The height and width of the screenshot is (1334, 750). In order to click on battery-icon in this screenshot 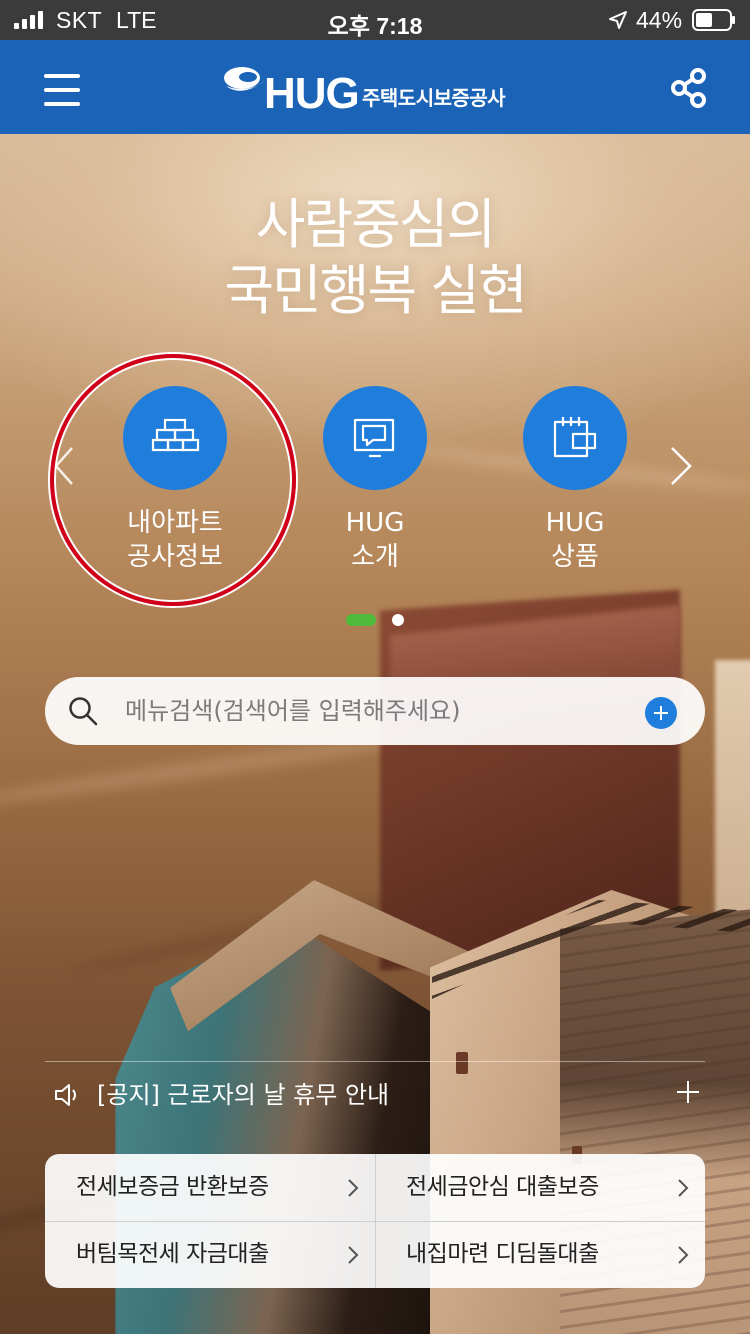, I will do `click(713, 20)`.